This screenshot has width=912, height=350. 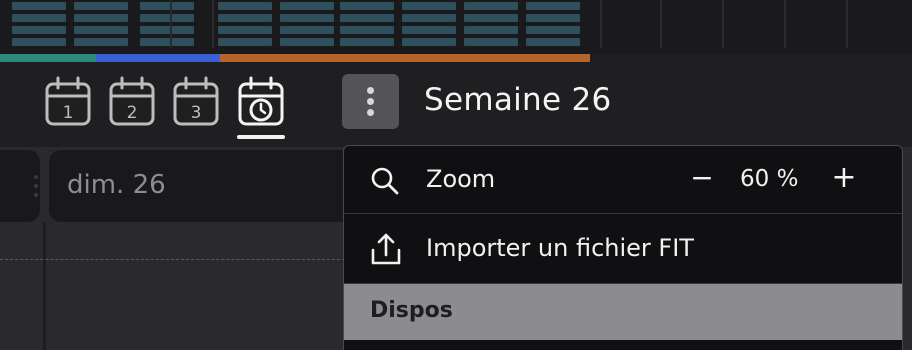 I want to click on calendar-clock-icon, so click(x=261, y=101).